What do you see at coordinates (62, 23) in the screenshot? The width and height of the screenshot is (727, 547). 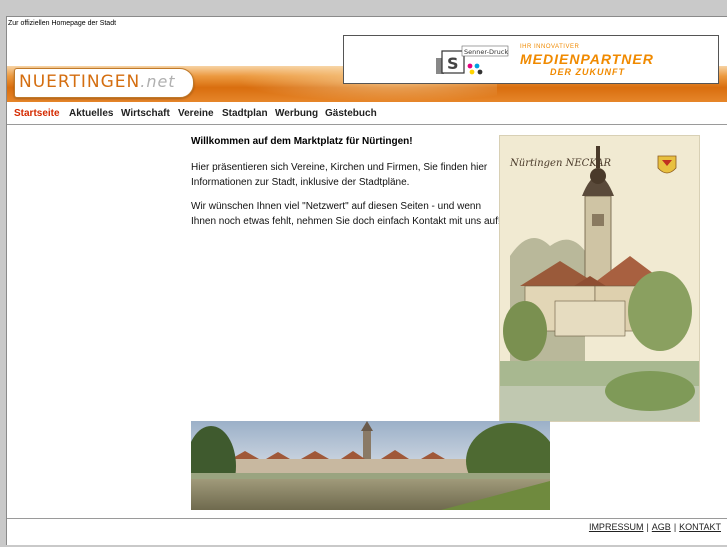 I see `official-homepage-link: Zur offiziellen Homepage der Stadt` at bounding box center [62, 23].